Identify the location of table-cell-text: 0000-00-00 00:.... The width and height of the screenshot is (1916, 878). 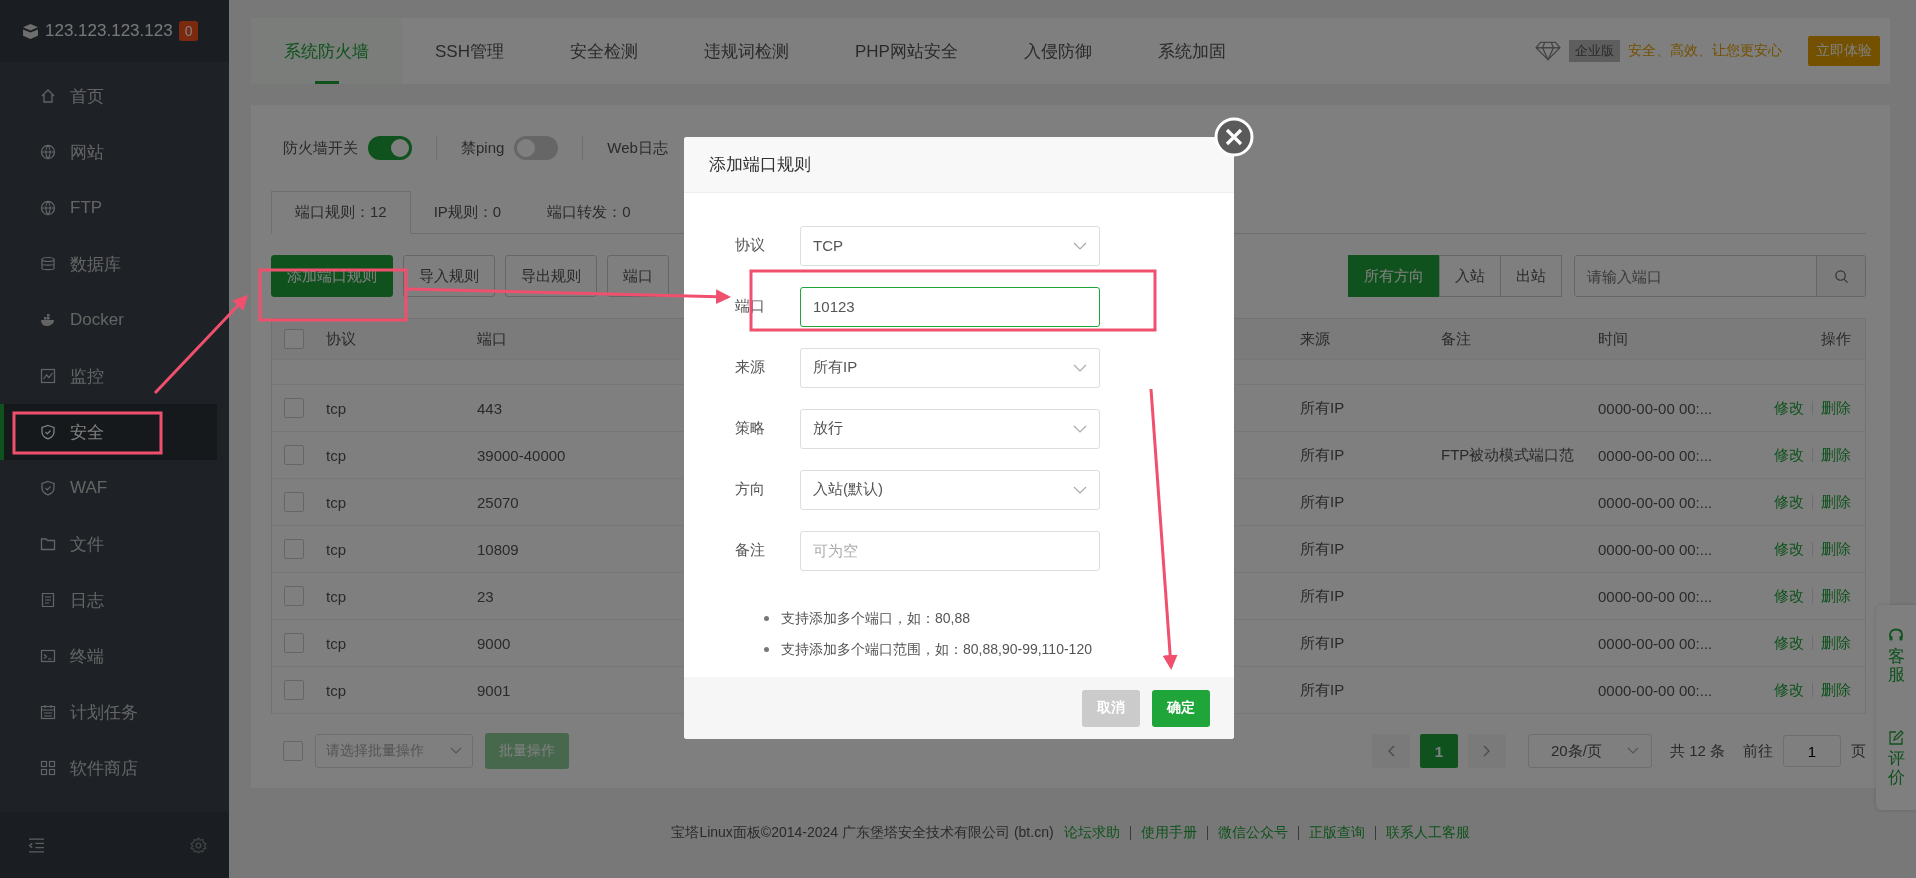
(1655, 455).